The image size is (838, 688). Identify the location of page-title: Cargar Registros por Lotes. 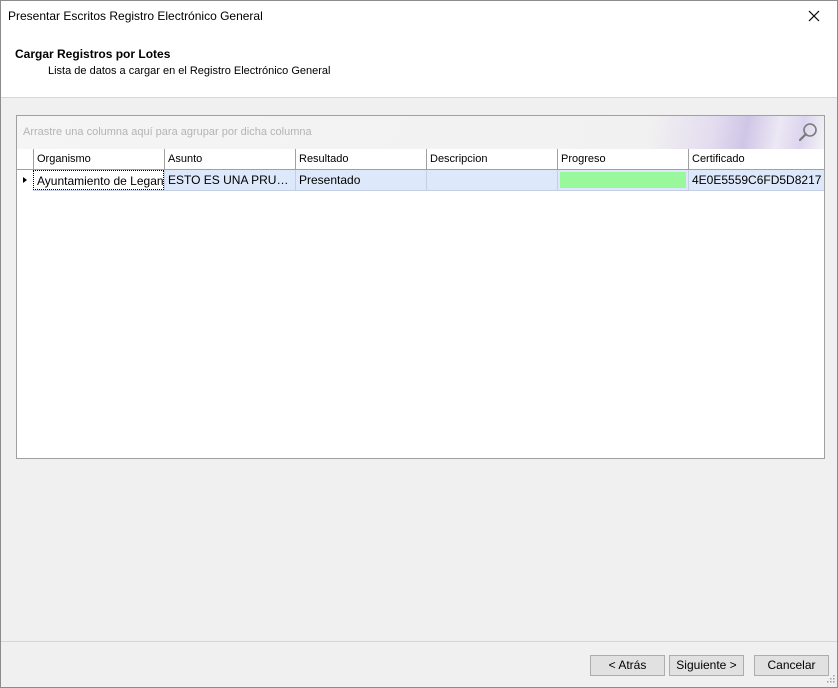
(93, 54).